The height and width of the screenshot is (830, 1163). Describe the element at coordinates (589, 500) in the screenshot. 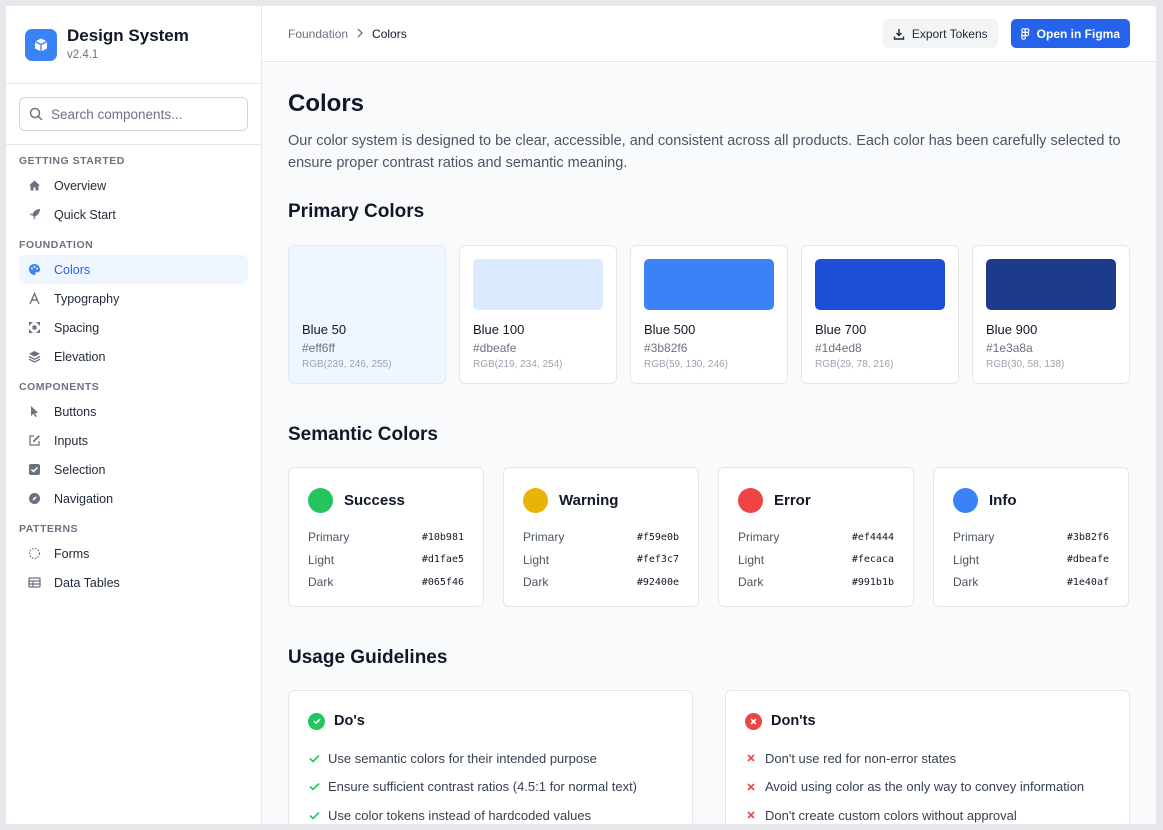

I see `semantic-name: Warning` at that location.